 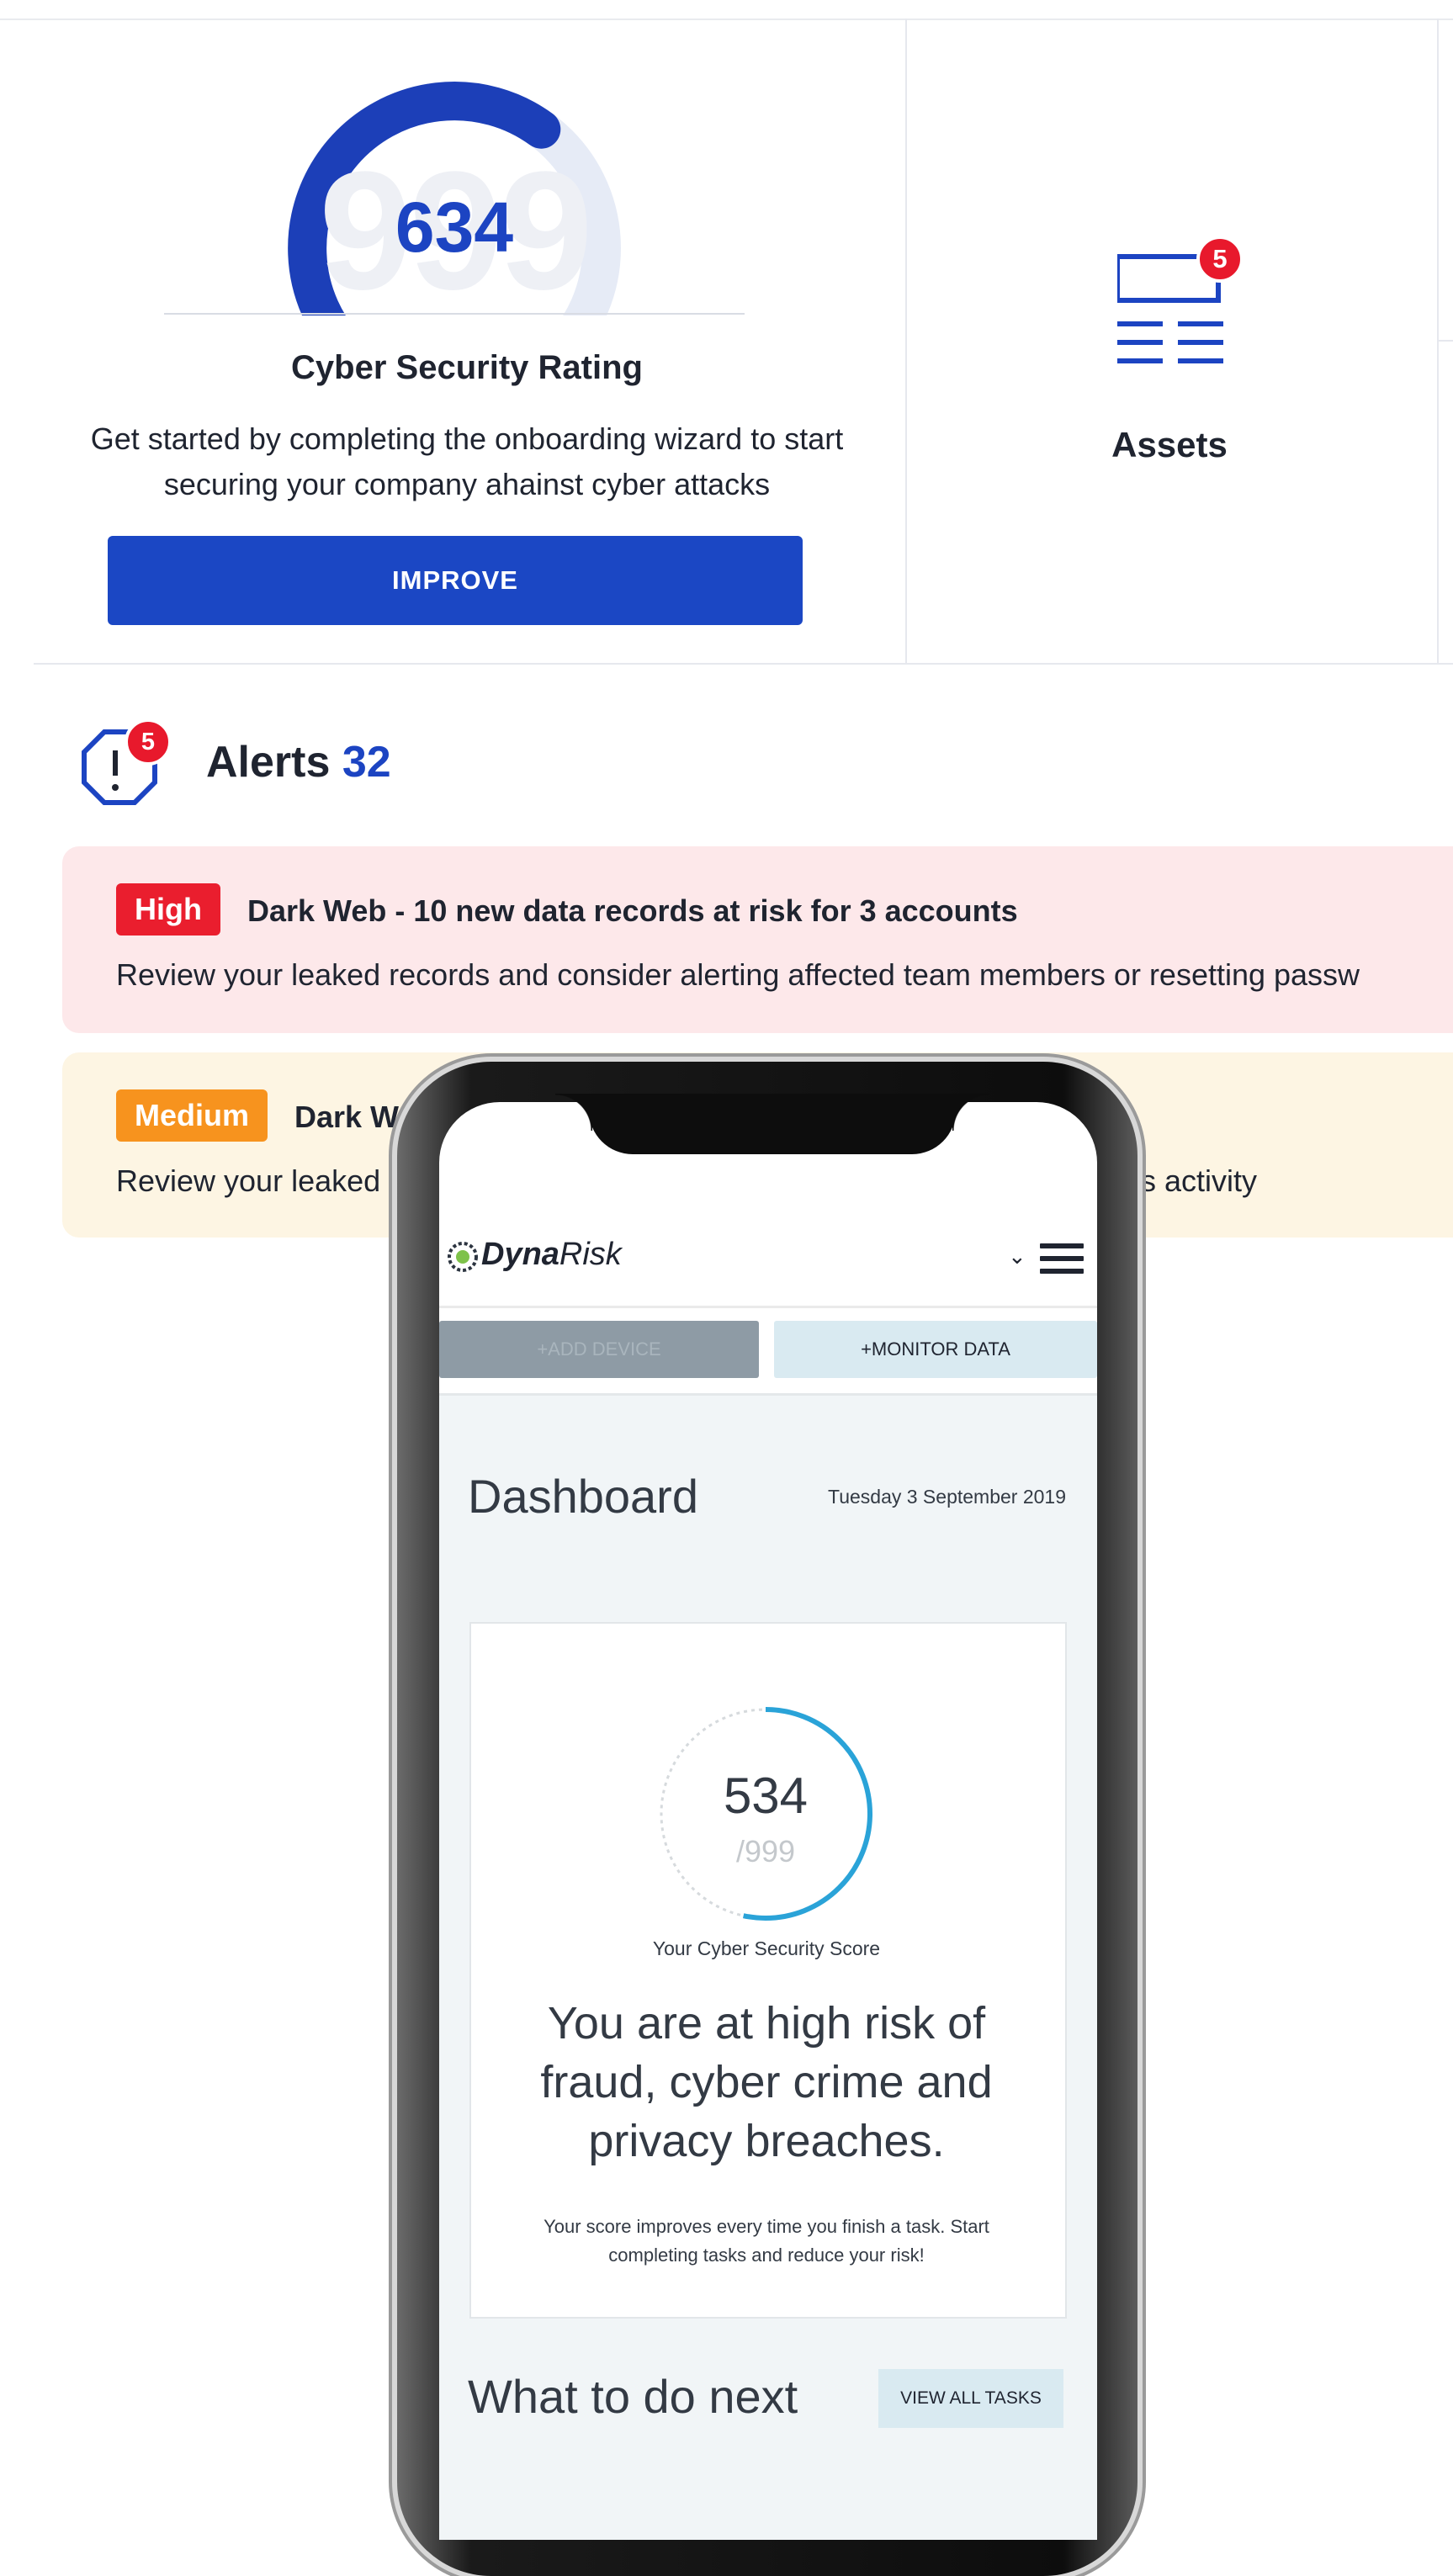 What do you see at coordinates (455, 580) in the screenshot?
I see `improve-button: IMPROVE` at bounding box center [455, 580].